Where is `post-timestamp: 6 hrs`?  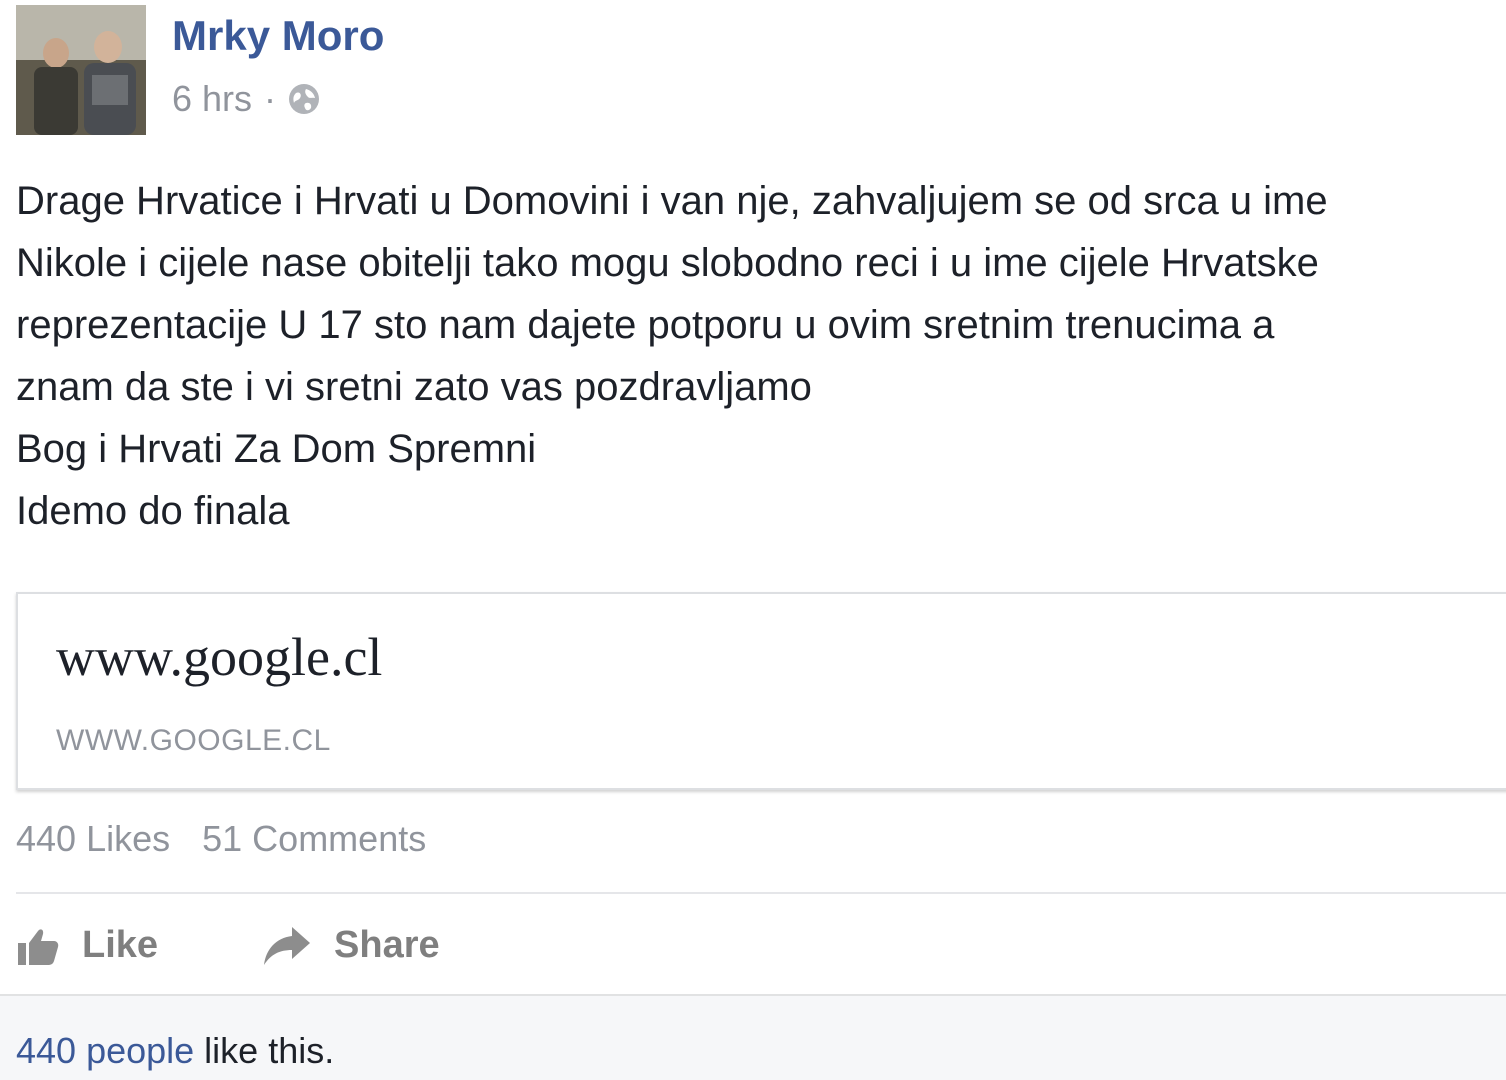 post-timestamp: 6 hrs is located at coordinates (212, 99).